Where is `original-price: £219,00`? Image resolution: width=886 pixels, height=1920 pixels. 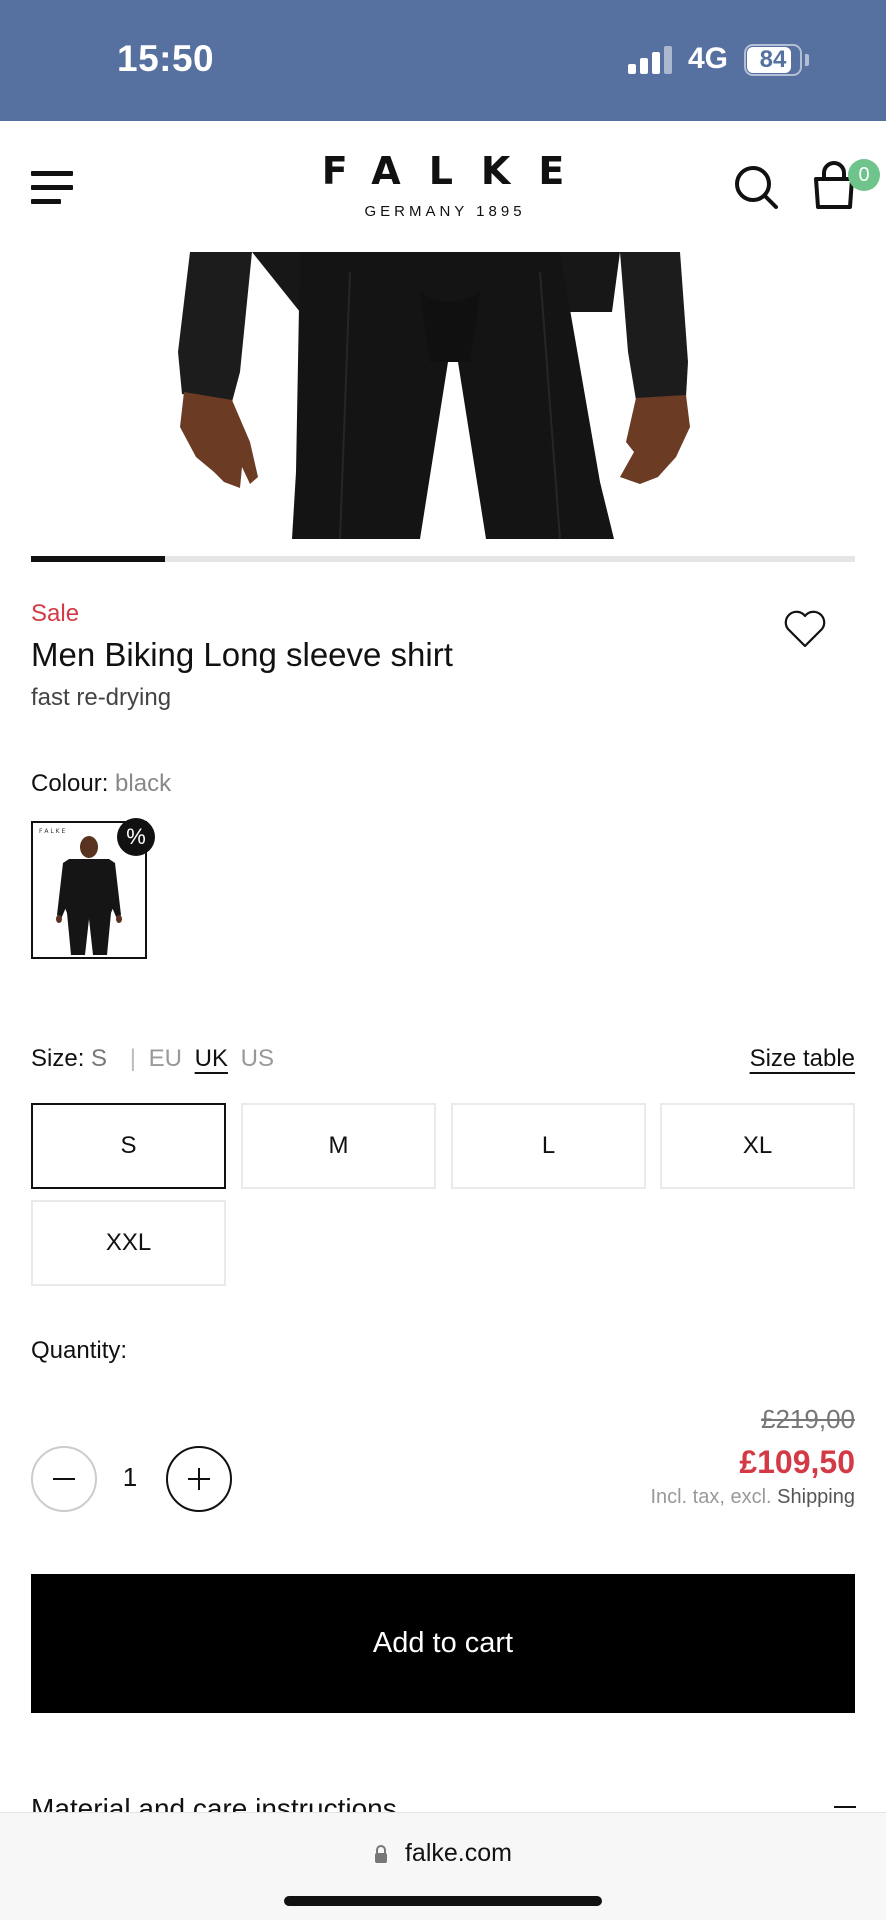
original-price: £219,00 is located at coordinates (808, 1419).